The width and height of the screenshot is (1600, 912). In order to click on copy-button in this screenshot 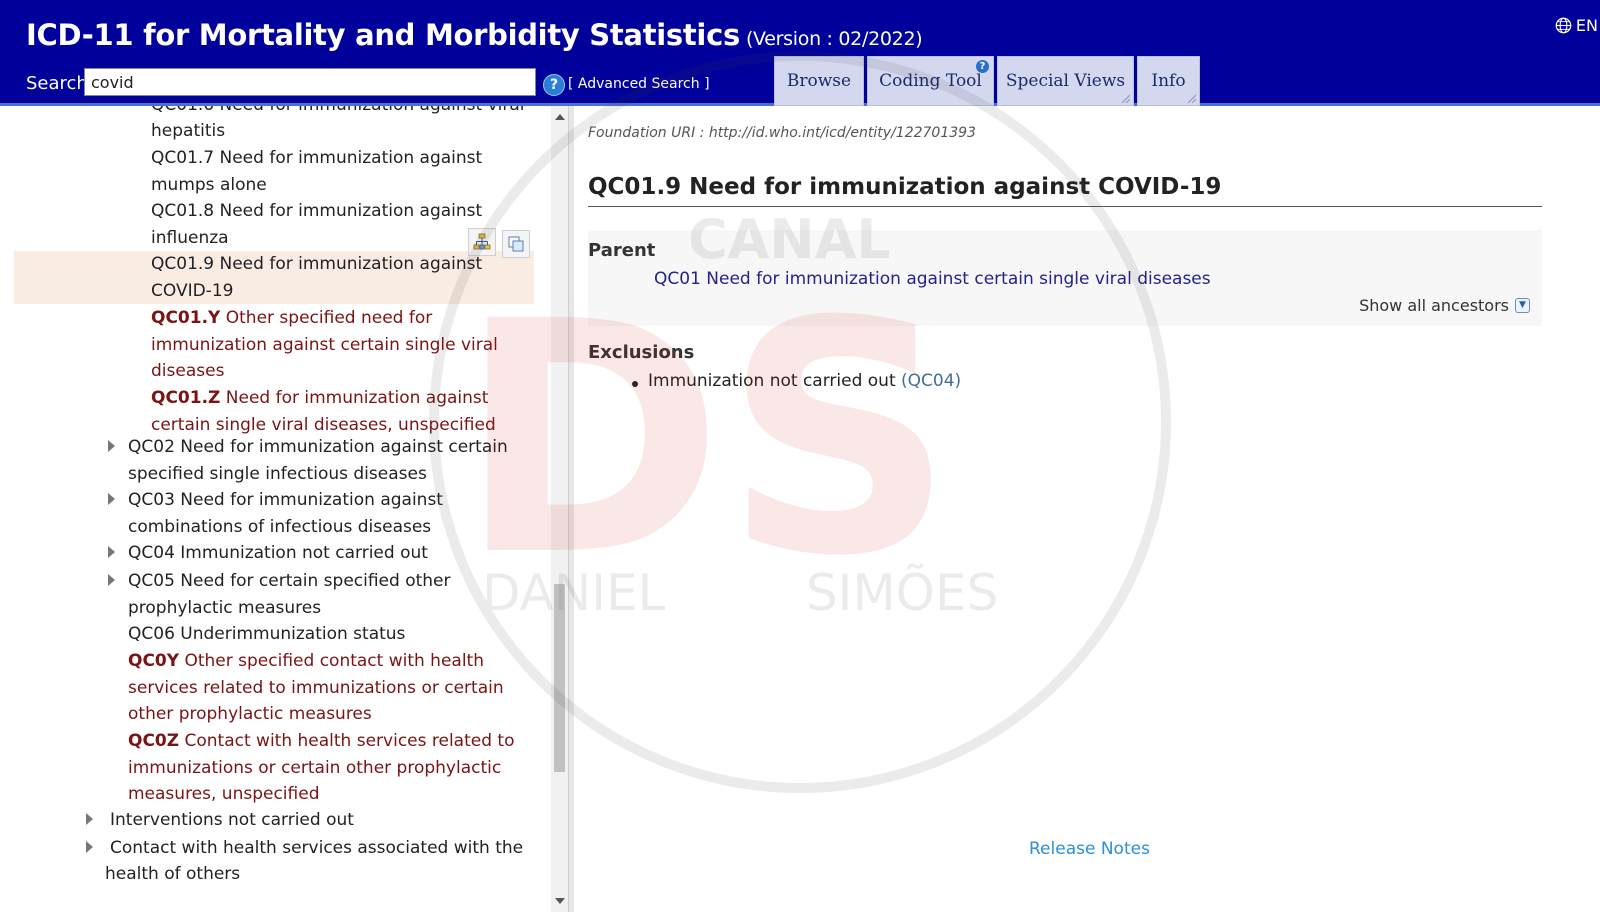, I will do `click(516, 244)`.